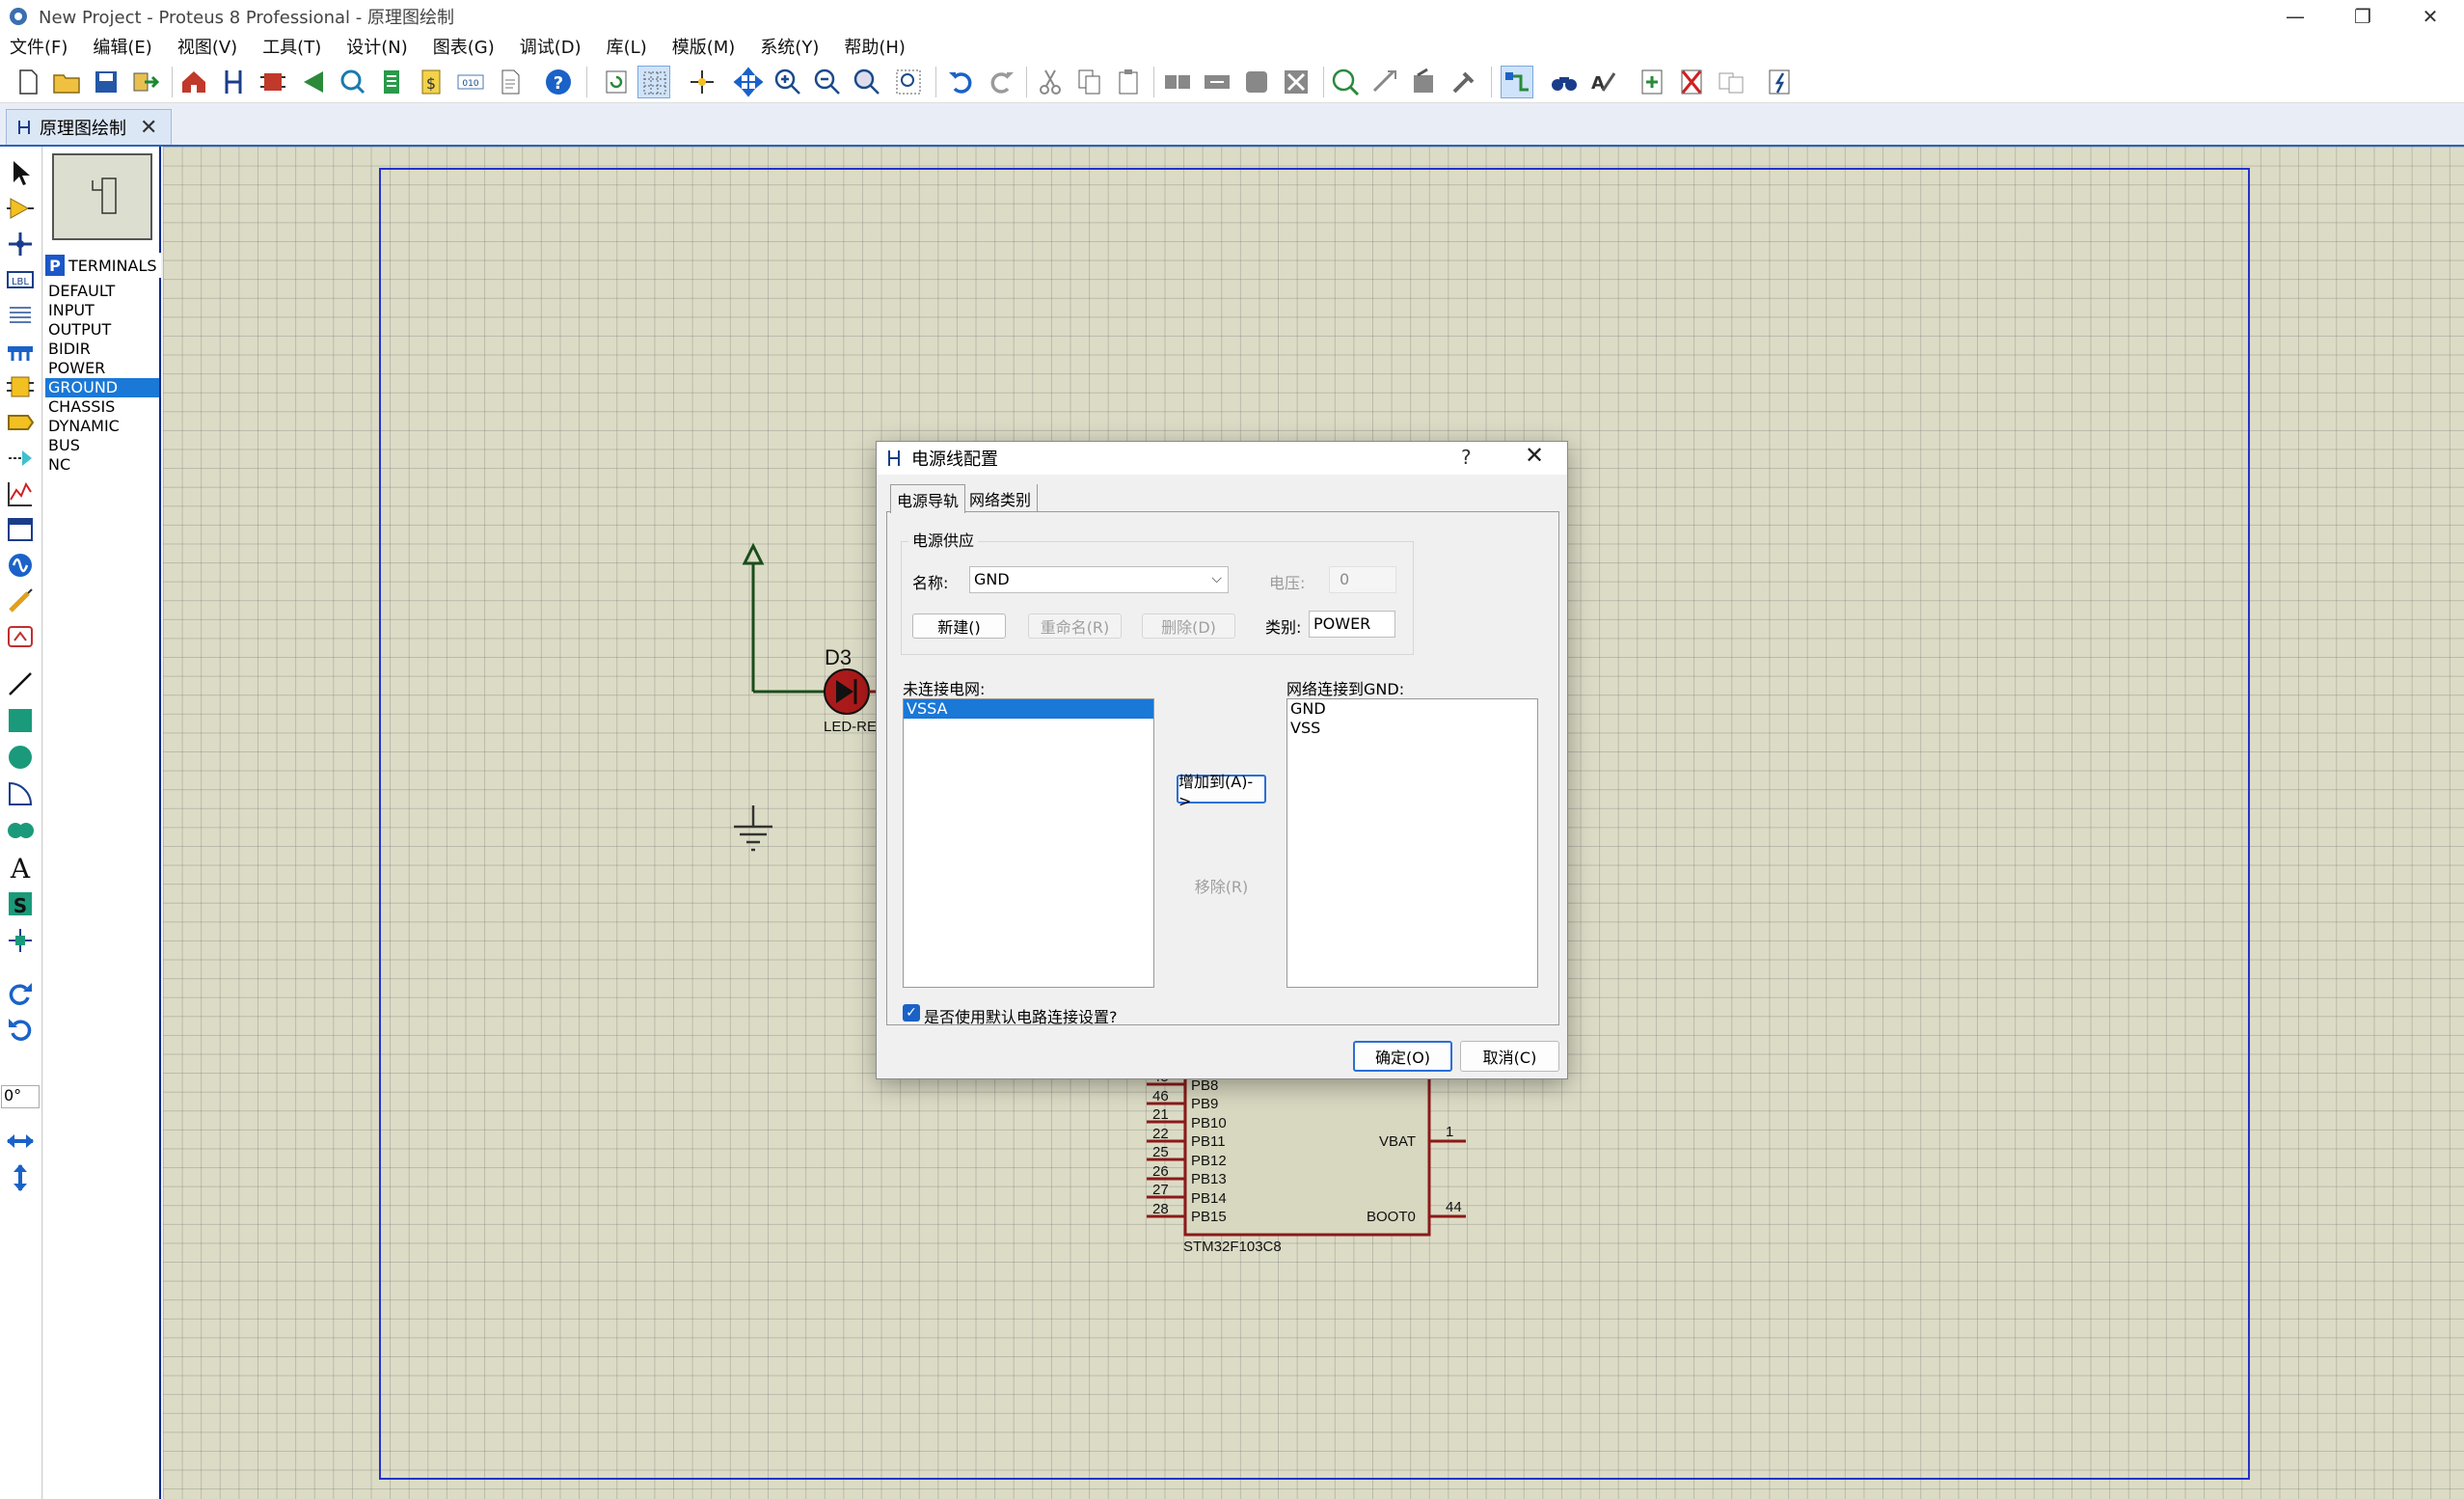 This screenshot has height=1499, width=2464. What do you see at coordinates (1075, 626) in the screenshot?
I see `rename-rail-button: 重命名(R)` at bounding box center [1075, 626].